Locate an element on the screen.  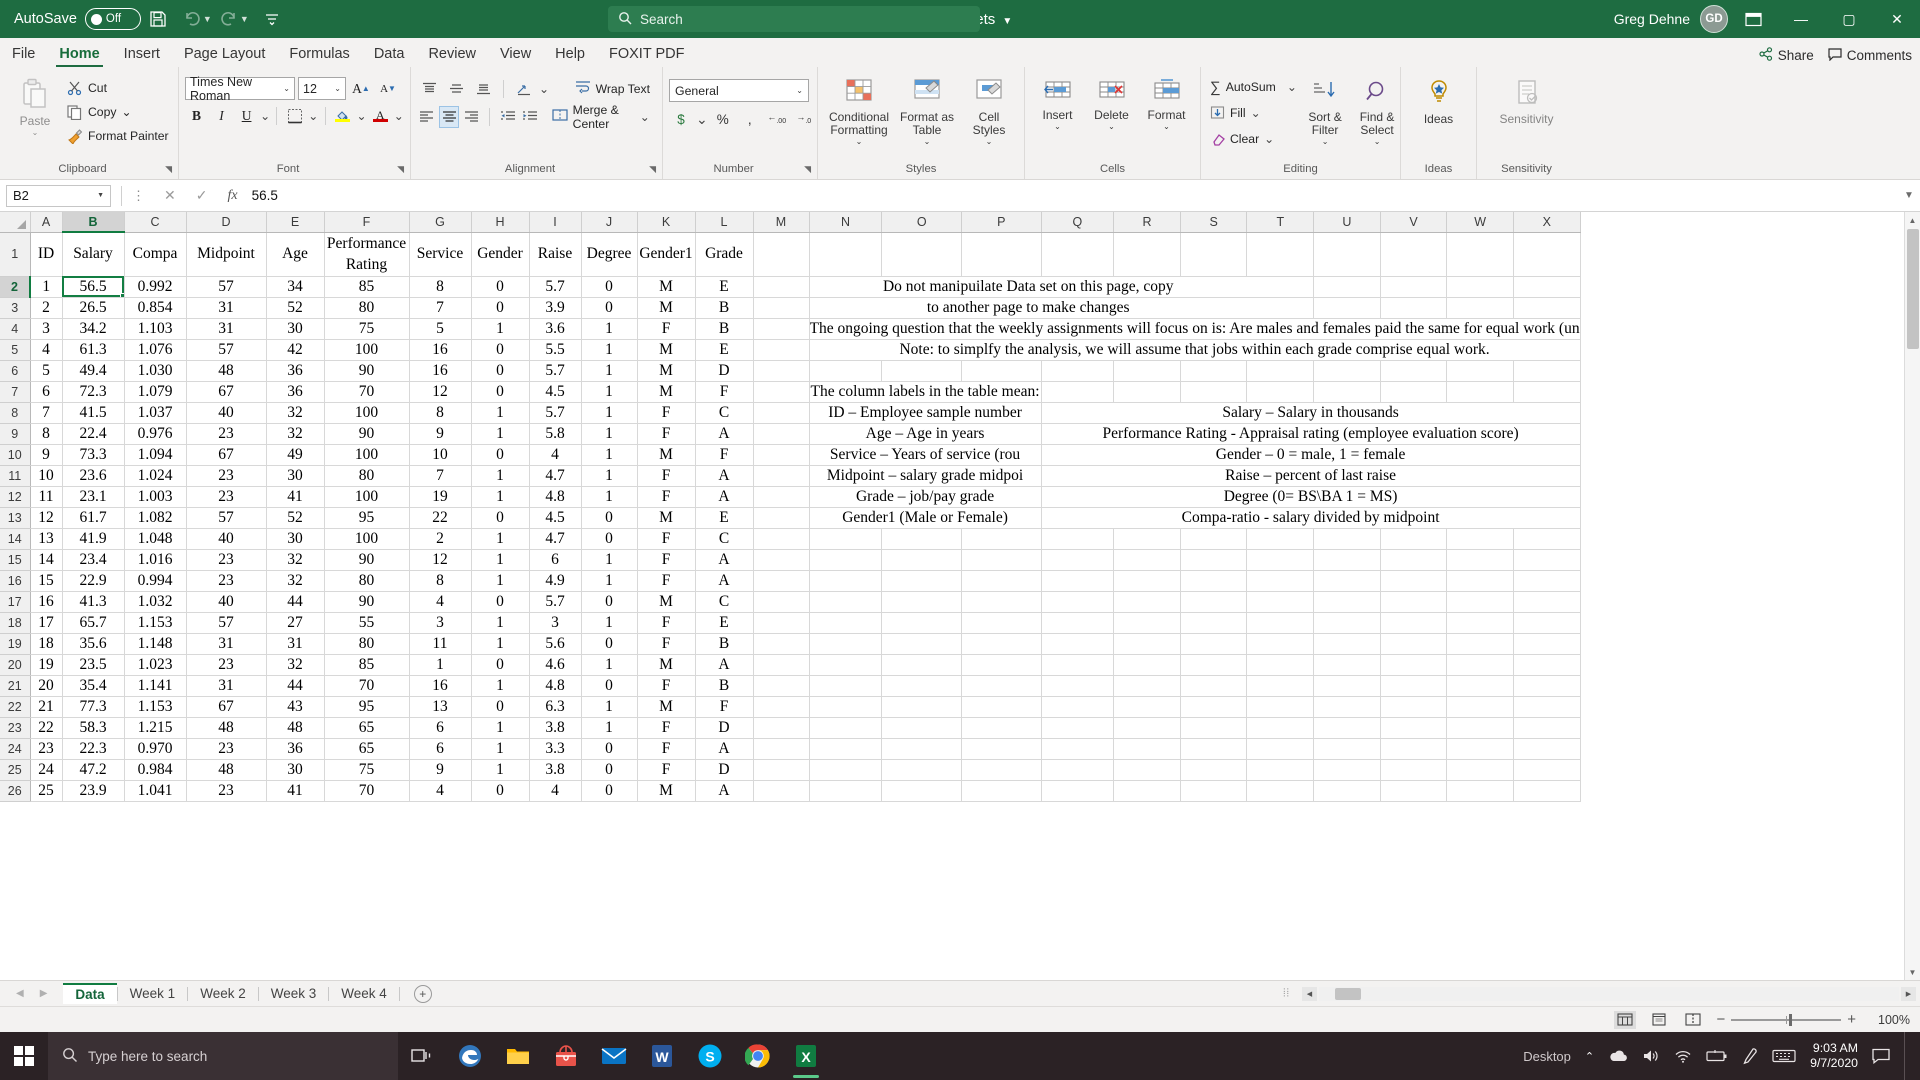
table-row: 15 14 23.4 1.016 23 32 90 12 1 6 1 F A is located at coordinates (790, 560).